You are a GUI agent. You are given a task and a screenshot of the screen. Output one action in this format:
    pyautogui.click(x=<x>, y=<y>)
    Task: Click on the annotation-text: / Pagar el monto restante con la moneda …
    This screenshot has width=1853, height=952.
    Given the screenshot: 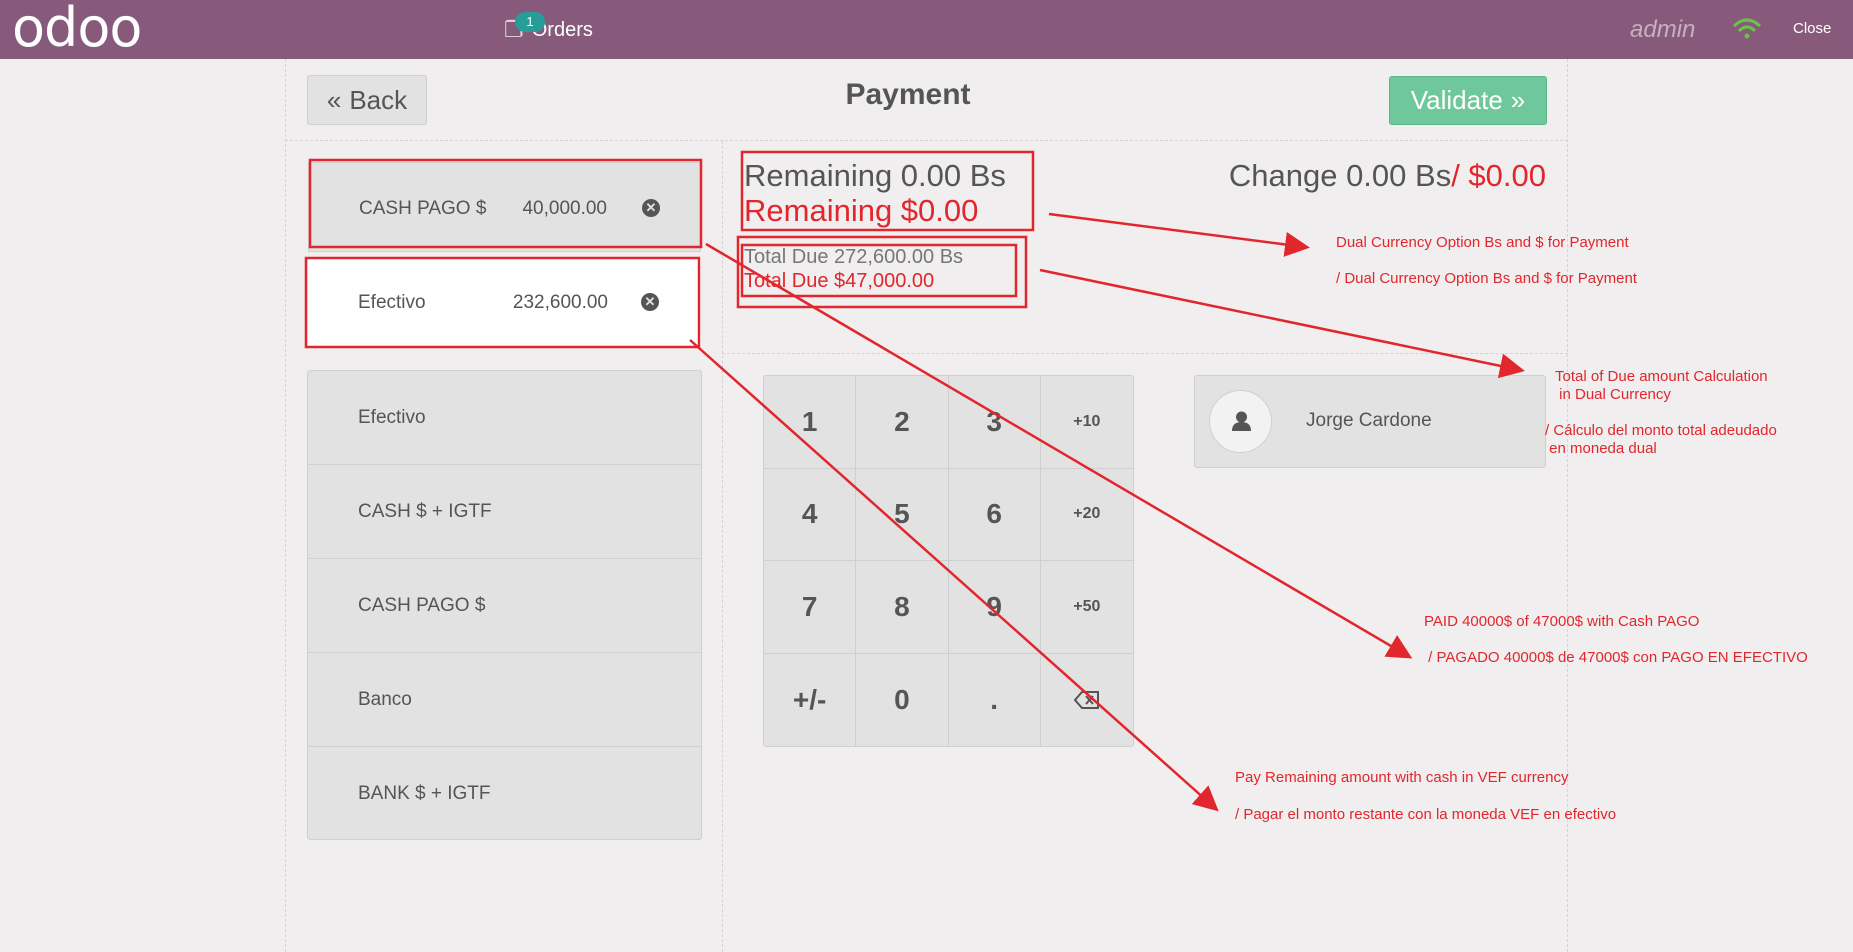 What is the action you would take?
    pyautogui.click(x=1426, y=814)
    